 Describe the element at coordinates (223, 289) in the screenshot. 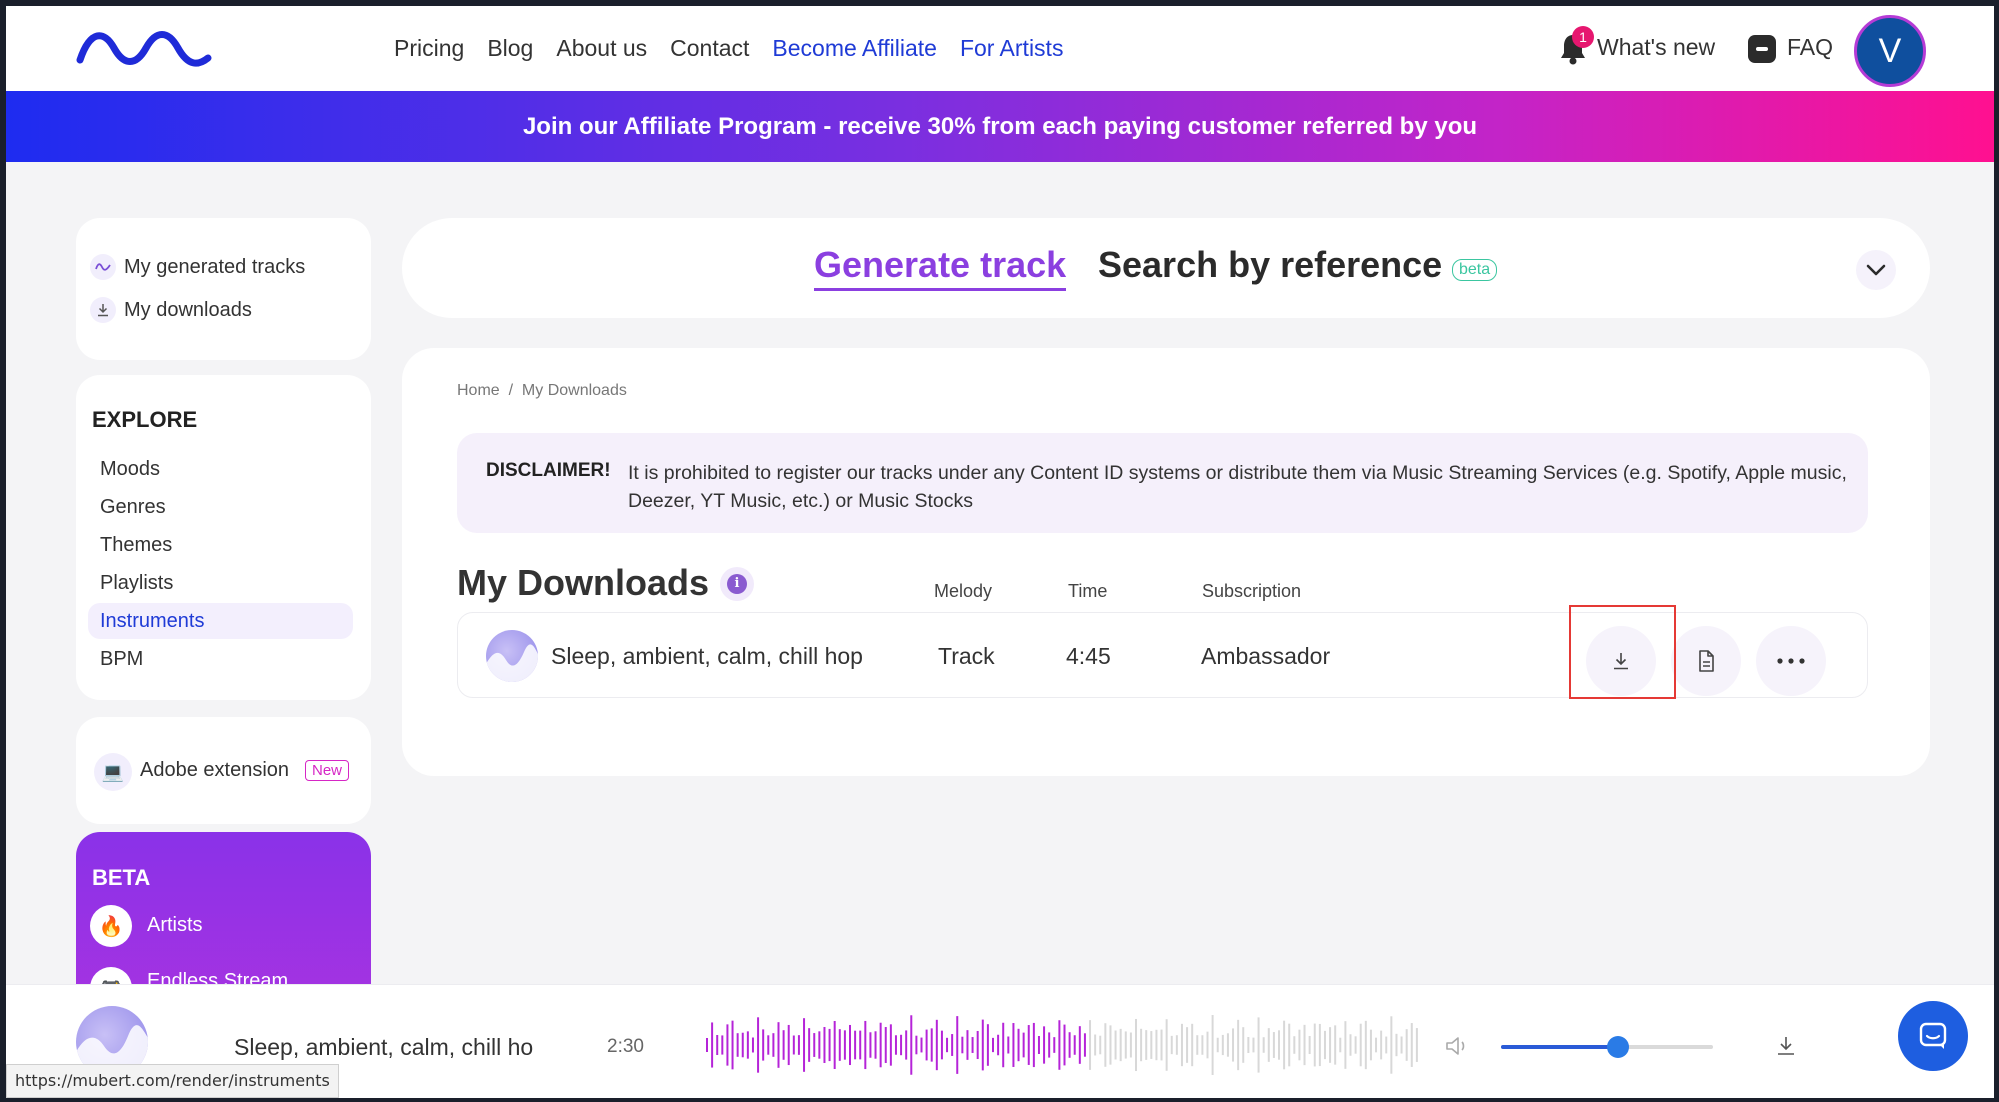

I see `my-library-card: My generated tracks My downloads` at that location.